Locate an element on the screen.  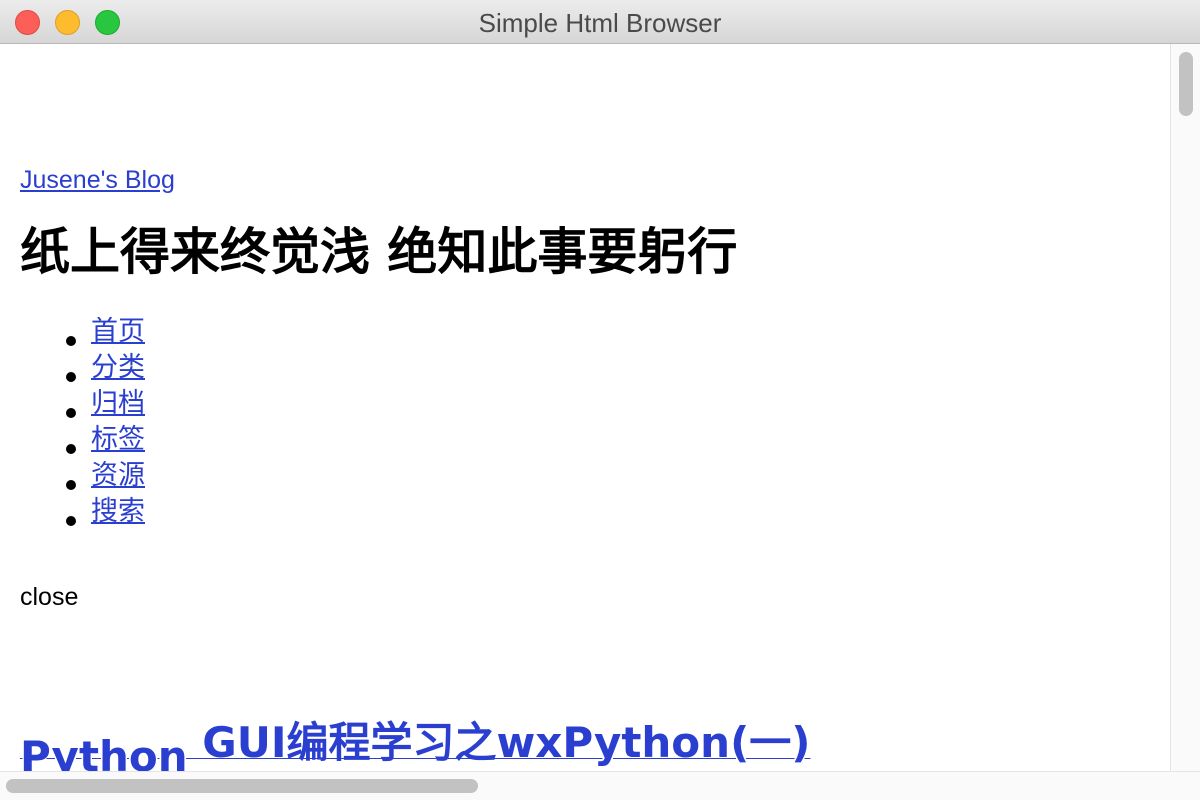
vertical-scroll-thumb is located at coordinates (1186, 84).